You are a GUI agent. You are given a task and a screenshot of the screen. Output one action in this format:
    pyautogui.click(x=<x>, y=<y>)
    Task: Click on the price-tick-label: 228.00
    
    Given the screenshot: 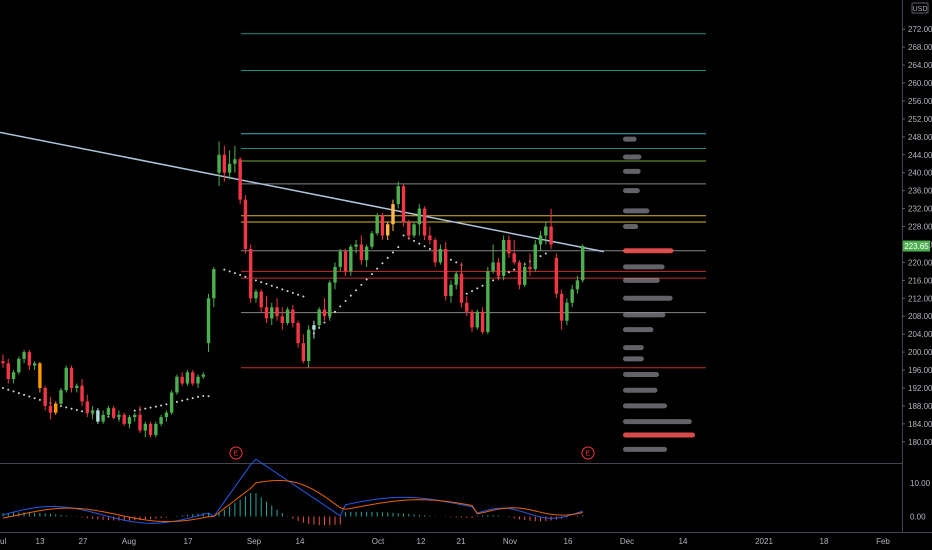 What is the action you would take?
    pyautogui.click(x=920, y=227)
    